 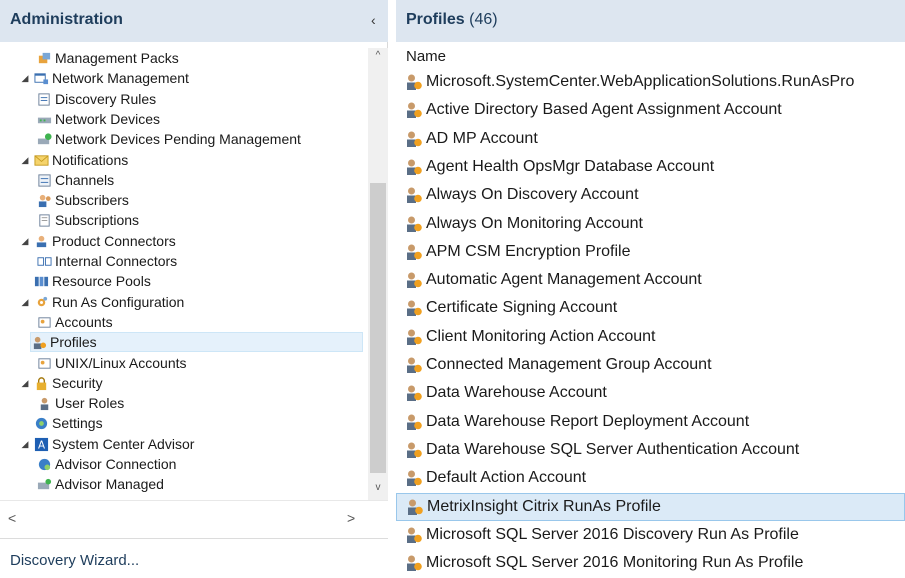 I want to click on tree-item-user-roles: User Roles, so click(x=80, y=403).